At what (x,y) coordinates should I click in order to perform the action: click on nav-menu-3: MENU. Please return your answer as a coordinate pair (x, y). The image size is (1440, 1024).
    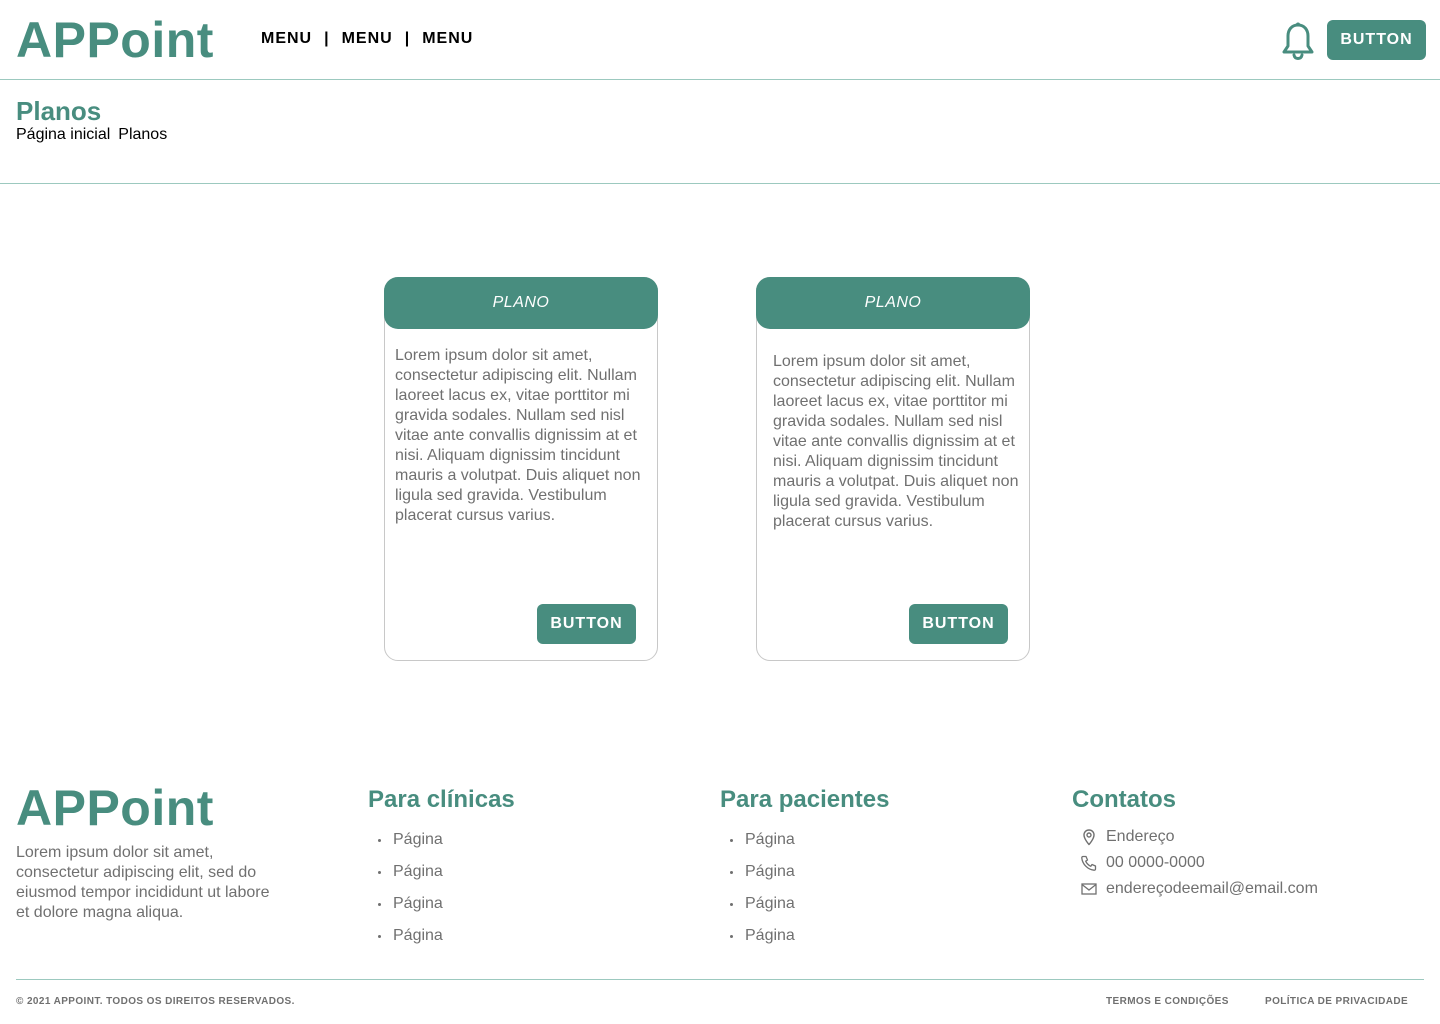
    Looking at the image, I should click on (447, 39).